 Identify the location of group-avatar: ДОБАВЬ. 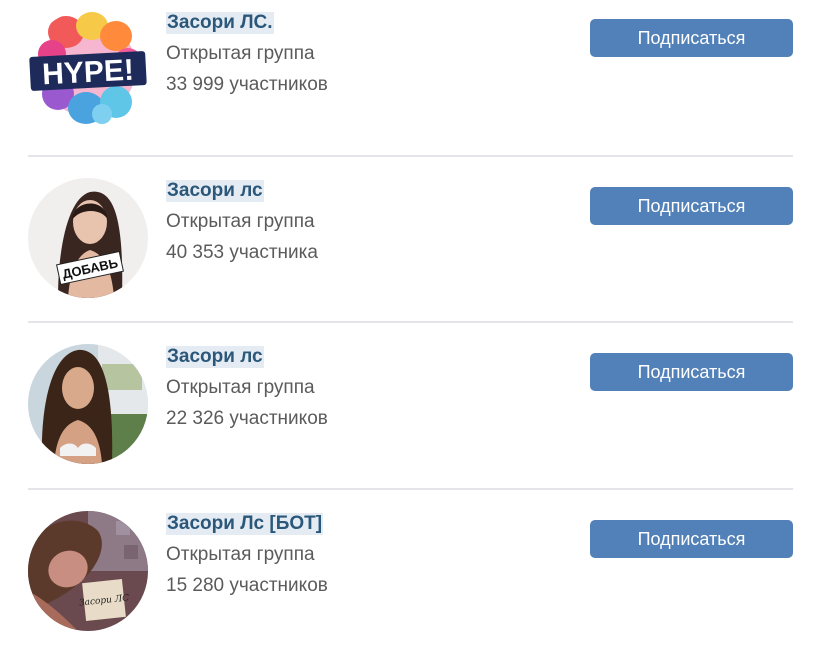
(88, 238).